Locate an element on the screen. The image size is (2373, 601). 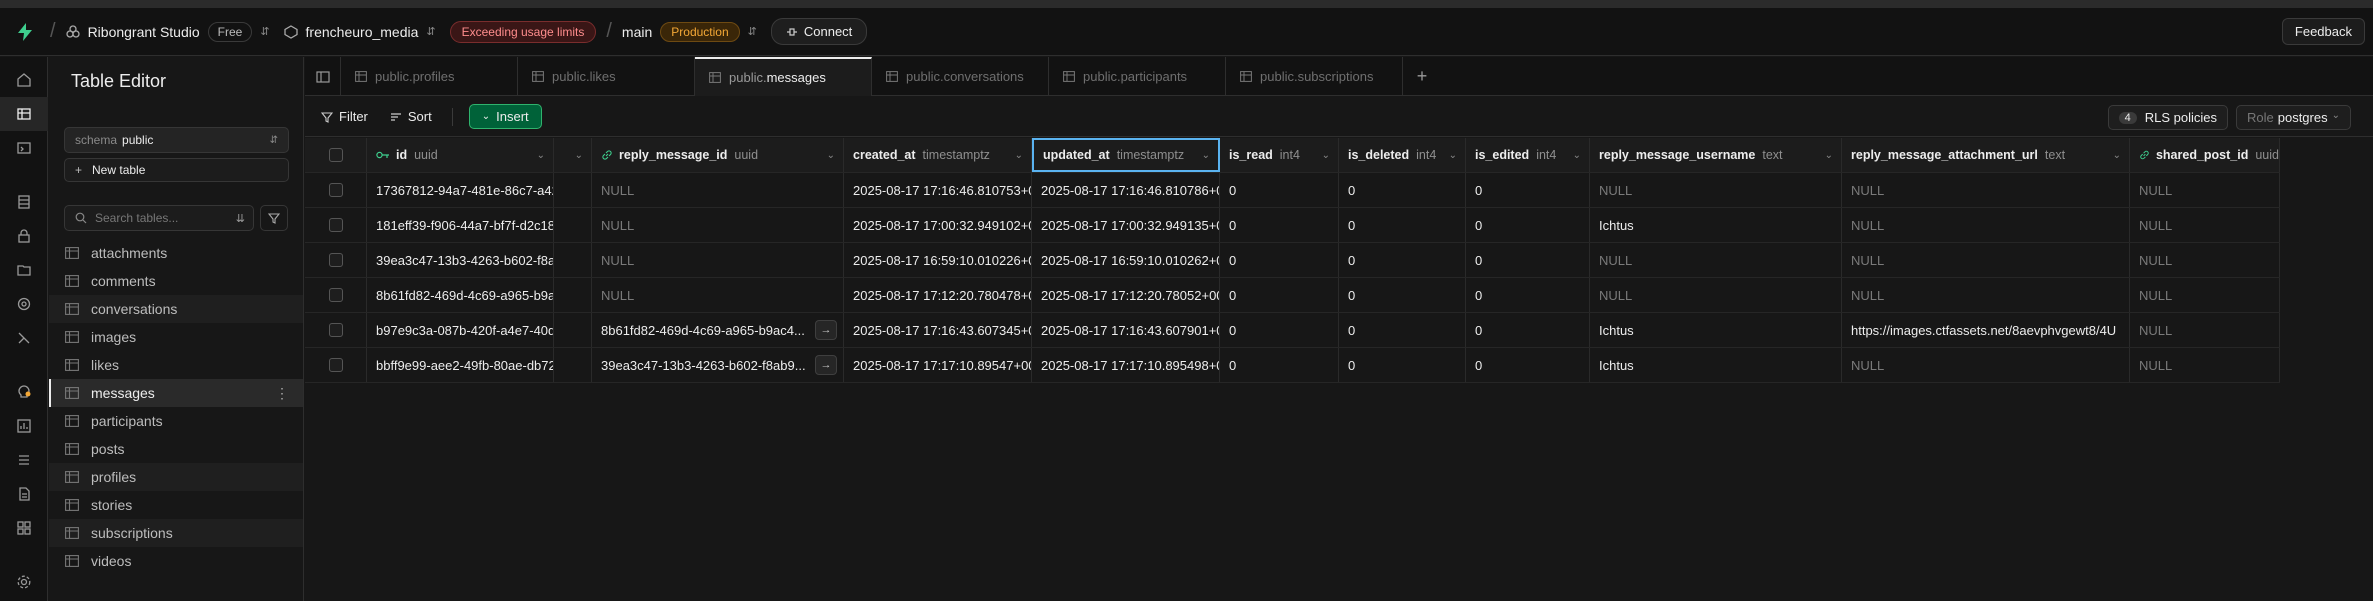
column-header-updated_at: updated_at timestamptz ⌄ is located at coordinates (1126, 155).